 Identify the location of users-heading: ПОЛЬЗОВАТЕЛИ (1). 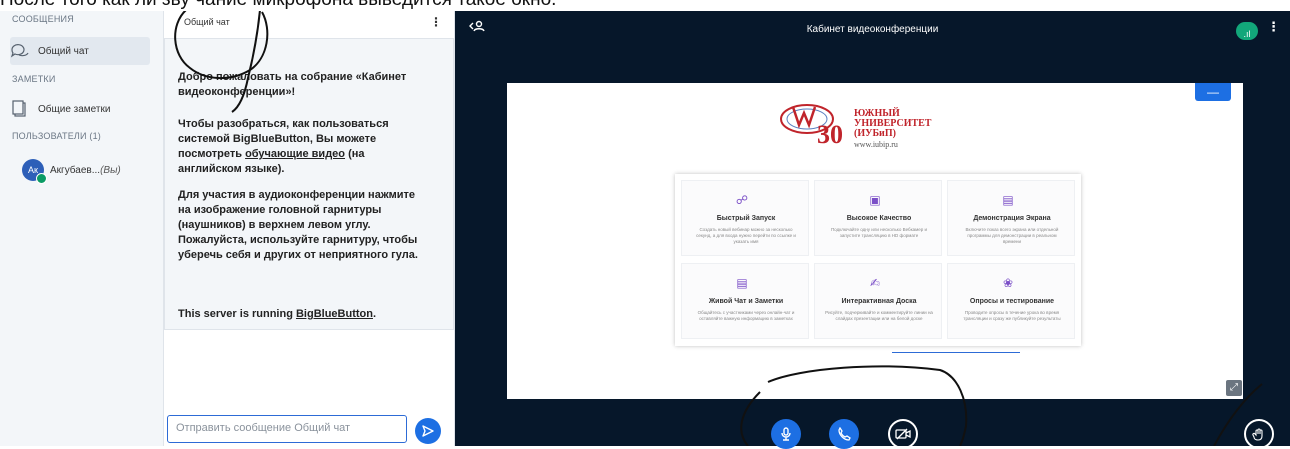
(56, 136).